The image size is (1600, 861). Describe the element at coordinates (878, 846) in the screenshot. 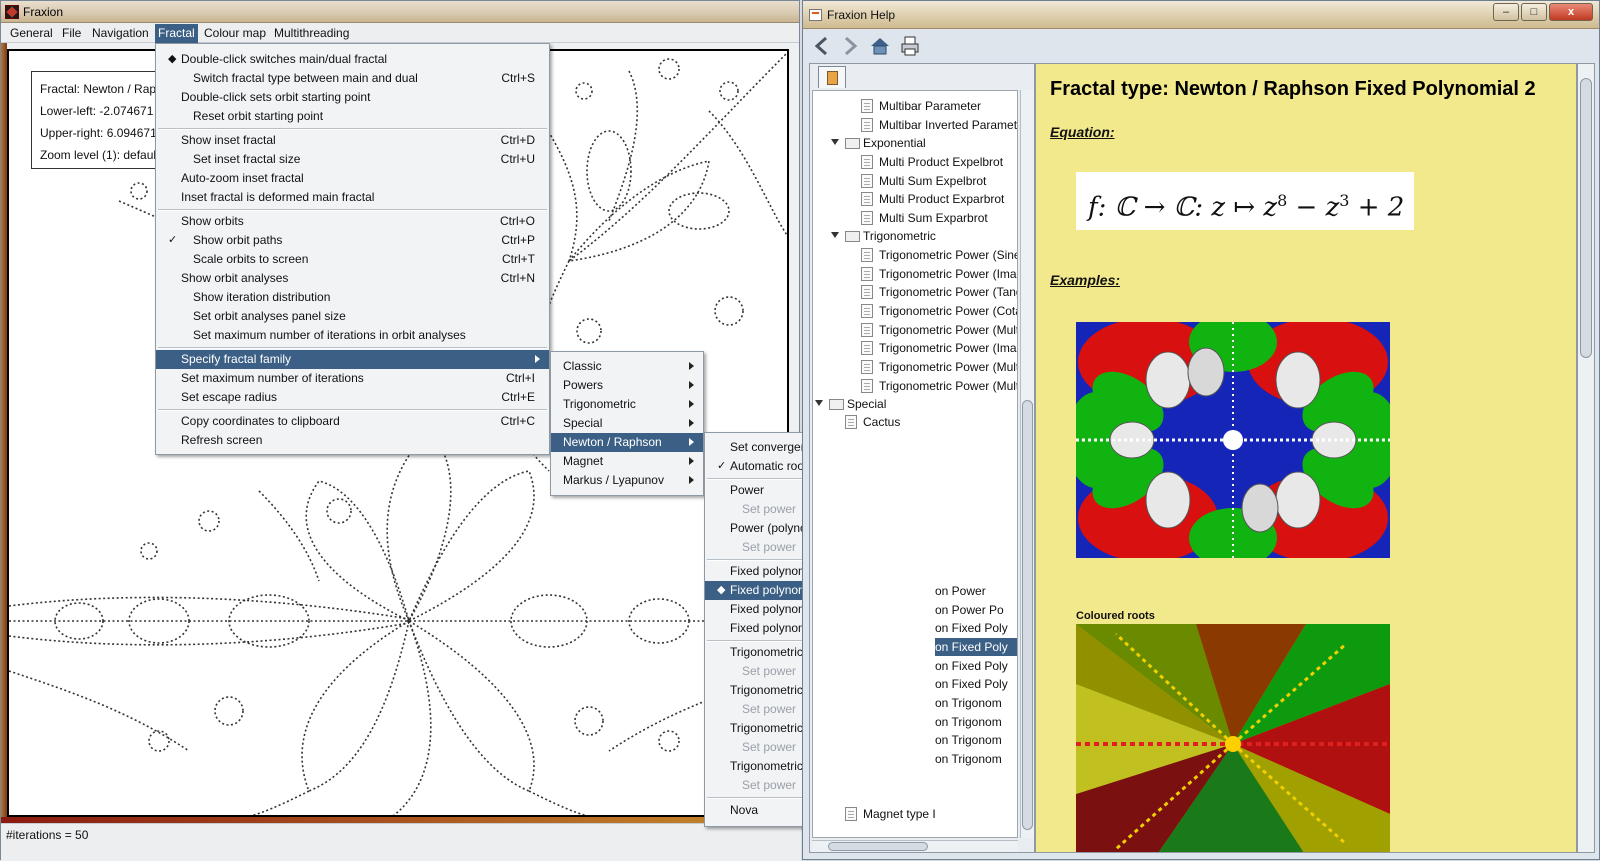

I see `tree-hscroll-thumb` at that location.